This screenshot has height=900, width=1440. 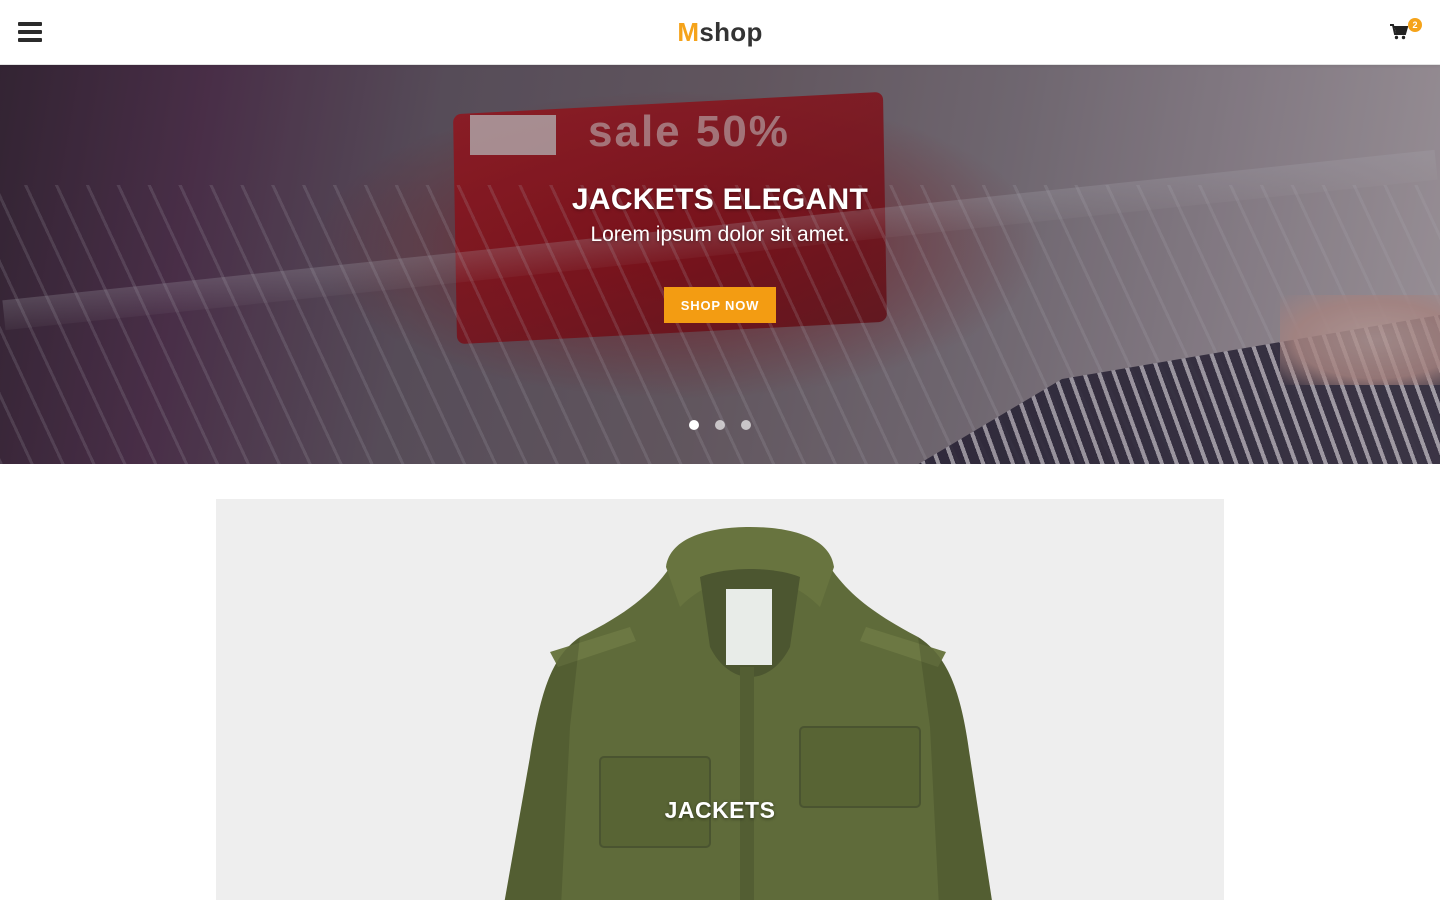 I want to click on site-logo: Mshop, so click(x=720, y=32).